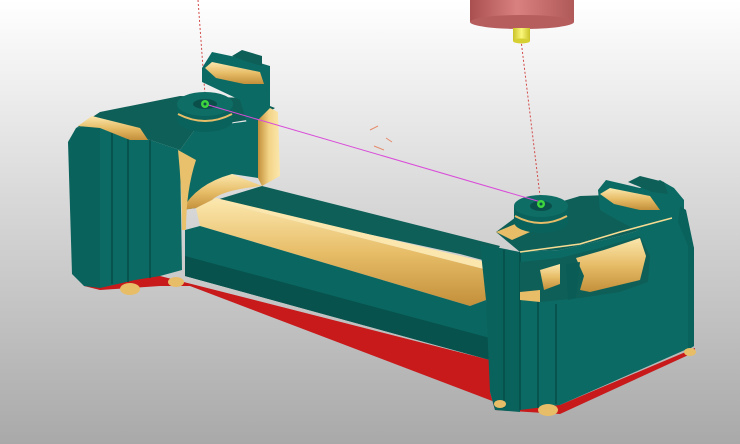  I want to click on pocket-edge-fillet, so click(530, 296).